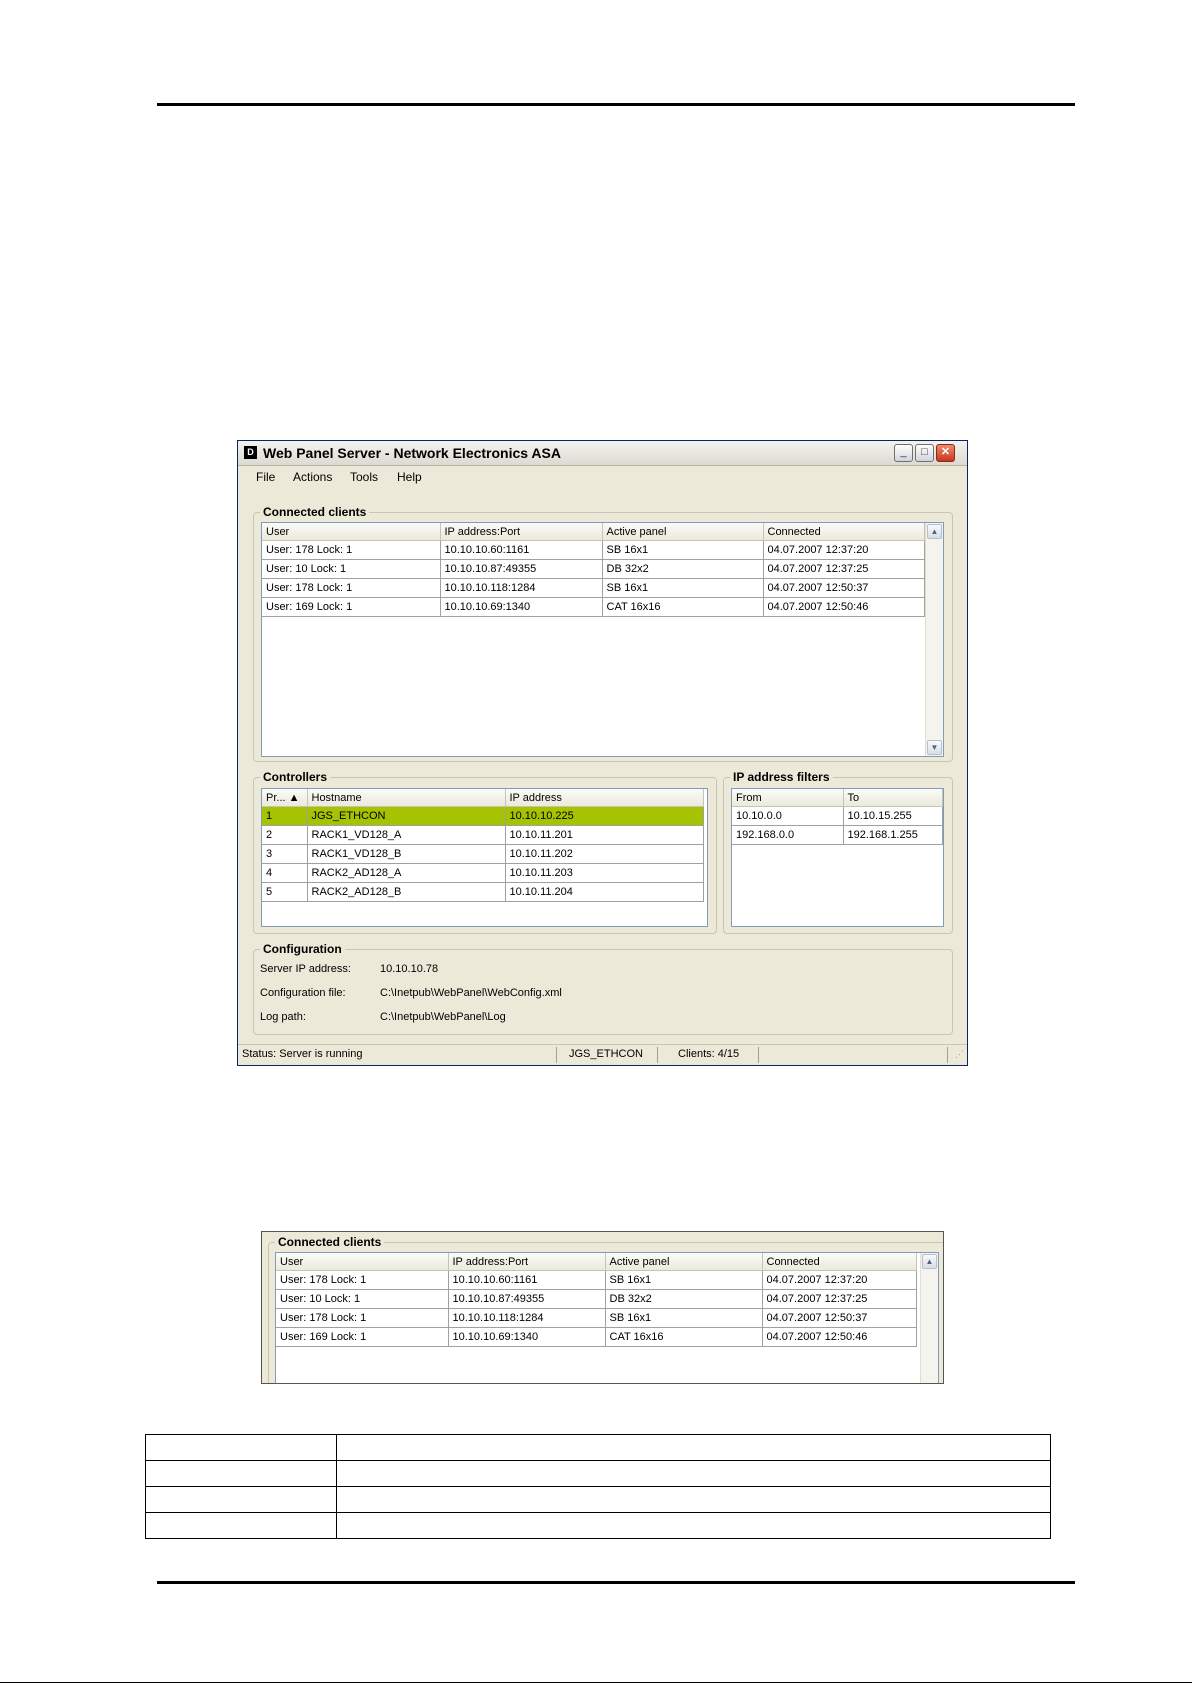 This screenshot has height=1685, width=1192. What do you see at coordinates (604, 835) in the screenshot?
I see `cell: 10.10.11.201` at bounding box center [604, 835].